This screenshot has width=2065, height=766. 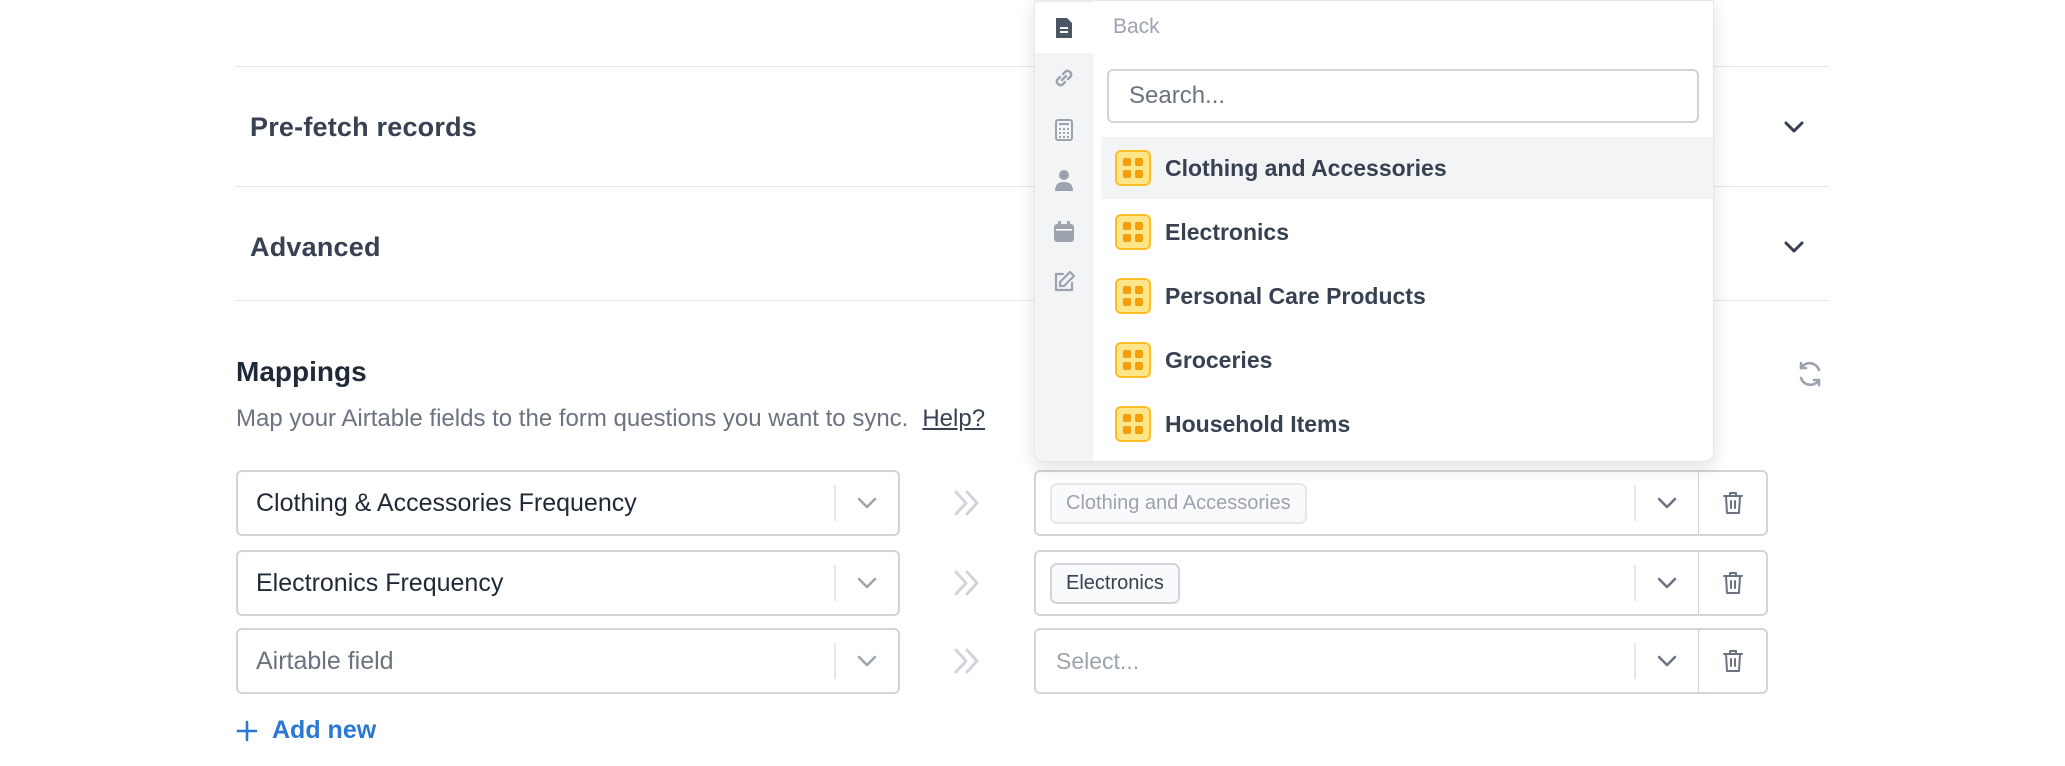 I want to click on airtable-field-placeholder: Airtable field, so click(x=325, y=660).